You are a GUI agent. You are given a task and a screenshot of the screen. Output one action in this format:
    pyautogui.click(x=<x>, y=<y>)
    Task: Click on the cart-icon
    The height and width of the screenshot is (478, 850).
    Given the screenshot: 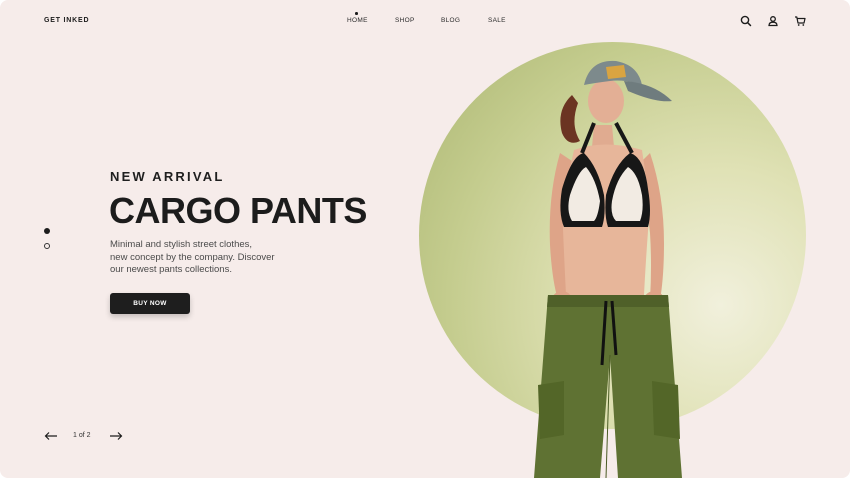 What is the action you would take?
    pyautogui.click(x=800, y=21)
    